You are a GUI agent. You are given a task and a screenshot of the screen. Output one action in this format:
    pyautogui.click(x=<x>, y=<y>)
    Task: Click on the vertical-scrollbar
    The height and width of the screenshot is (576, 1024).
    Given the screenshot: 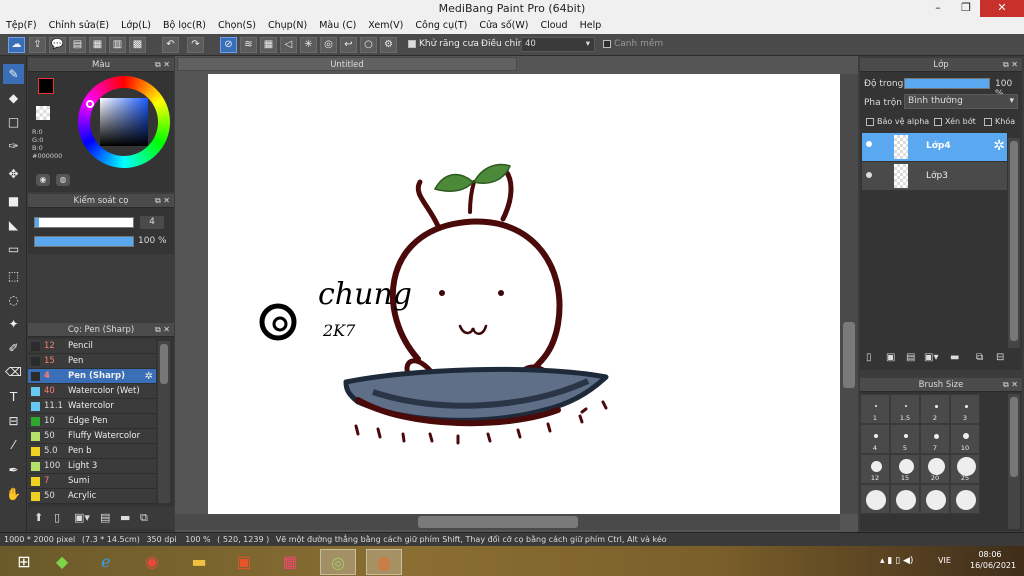 What is the action you would take?
    pyautogui.click(x=849, y=294)
    